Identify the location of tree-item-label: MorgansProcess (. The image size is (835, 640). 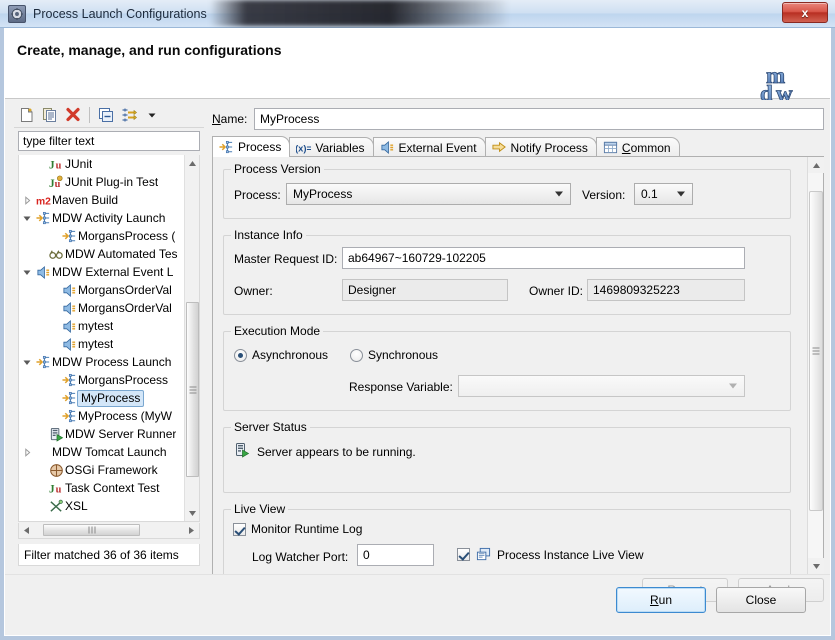
(127, 236).